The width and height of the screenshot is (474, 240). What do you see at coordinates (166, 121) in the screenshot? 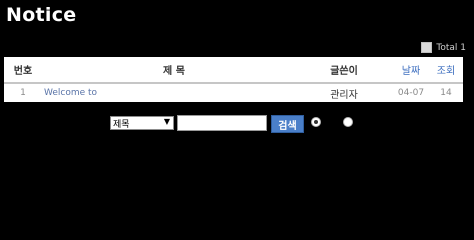
I see `chevron-down-icon: ▼` at bounding box center [166, 121].